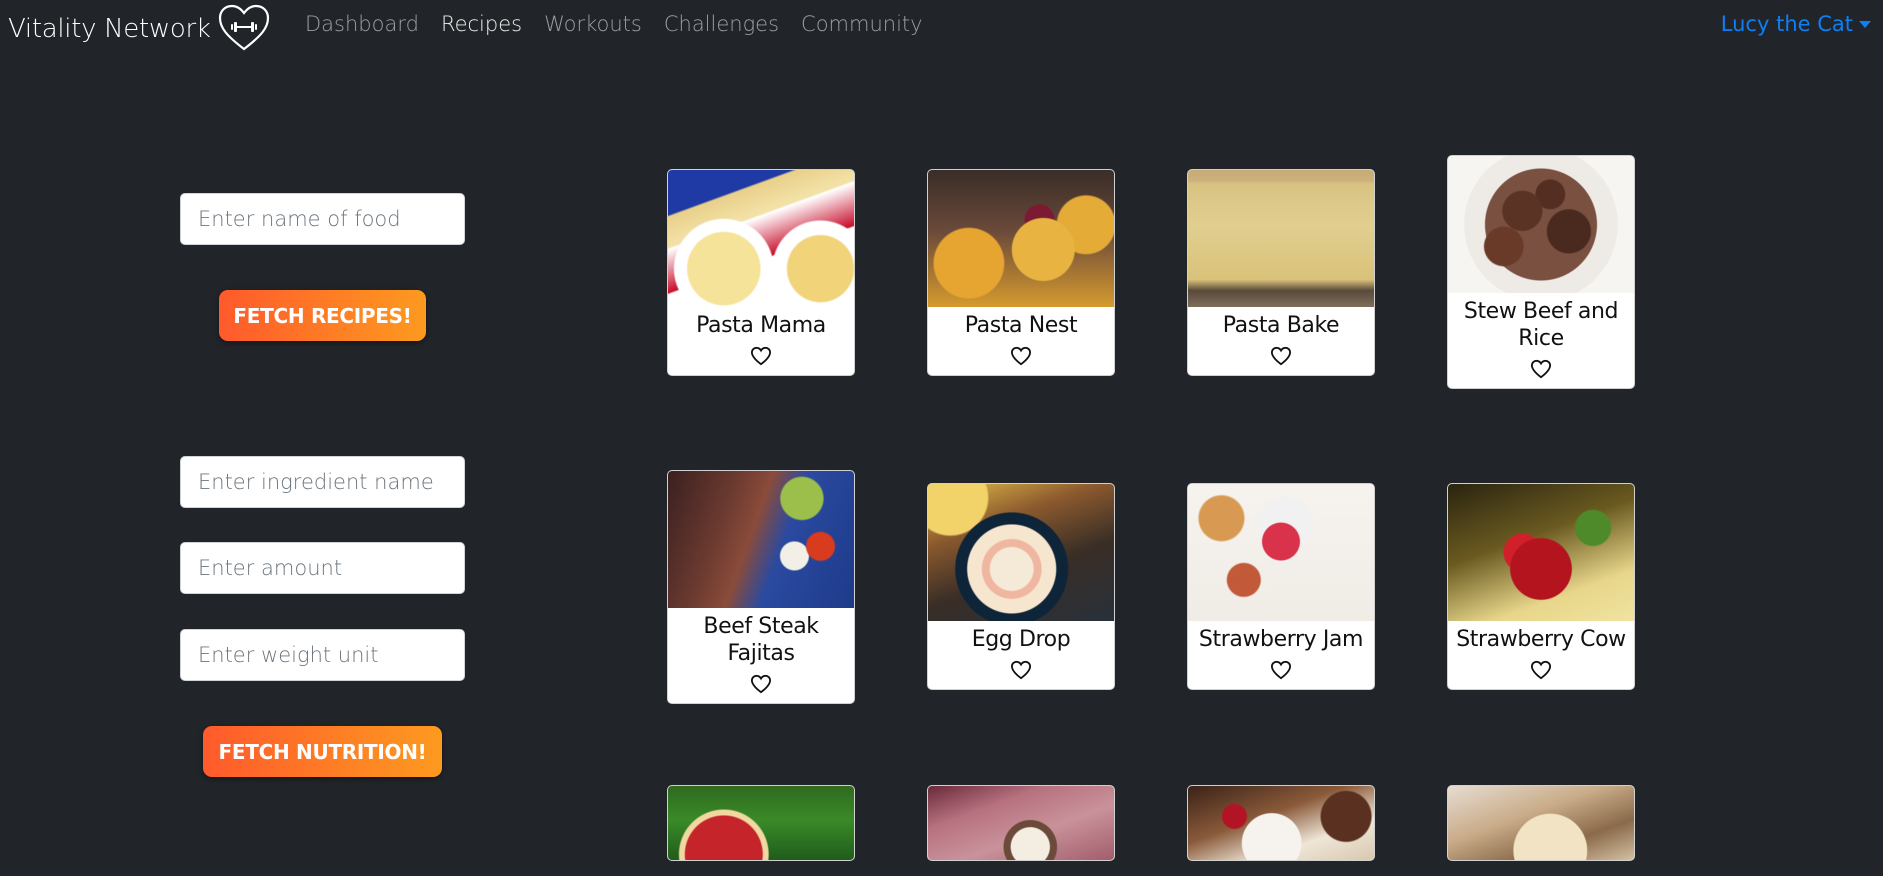 This screenshot has width=1883, height=876. What do you see at coordinates (109, 29) in the screenshot?
I see `brand-name: Vitality Network` at bounding box center [109, 29].